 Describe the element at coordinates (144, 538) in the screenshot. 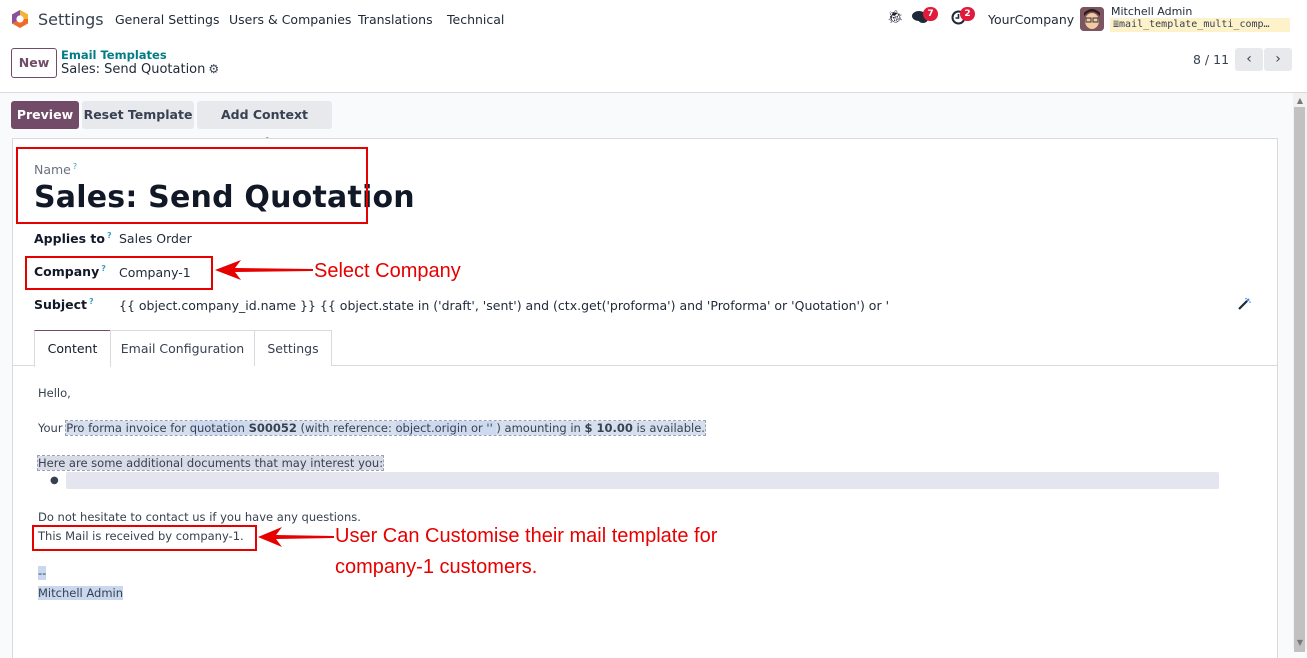

I see `annotation-box-custom-line` at that location.